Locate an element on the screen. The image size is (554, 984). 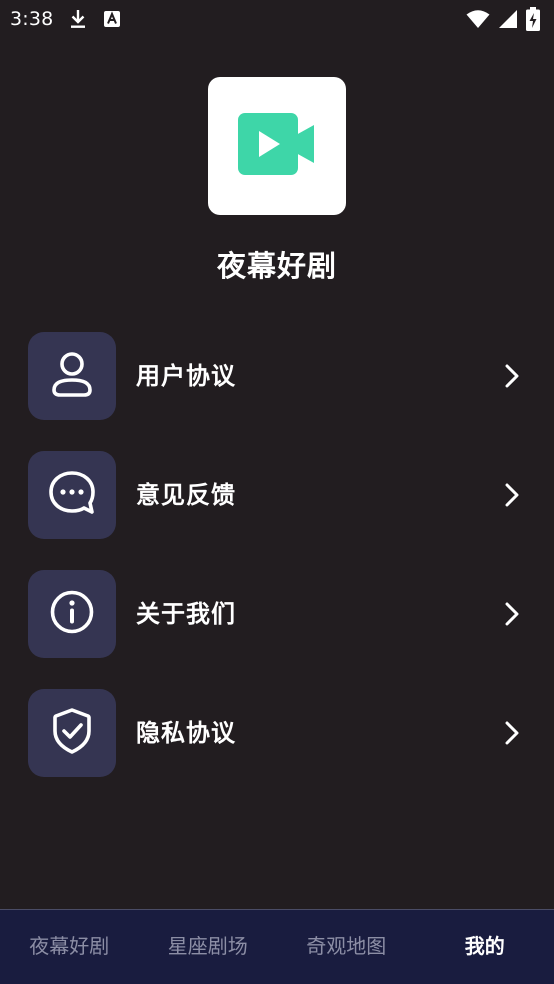
battery-charging-icon is located at coordinates (533, 19).